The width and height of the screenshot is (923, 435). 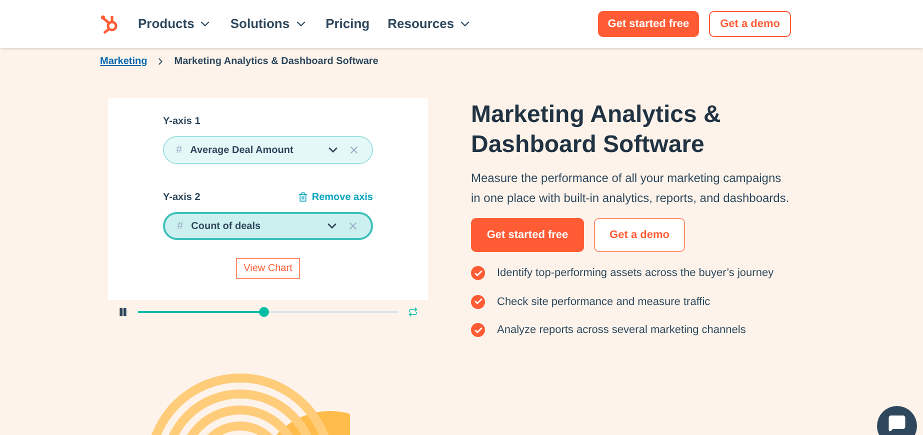 I want to click on axis-label: Y-axis 1, so click(x=181, y=121).